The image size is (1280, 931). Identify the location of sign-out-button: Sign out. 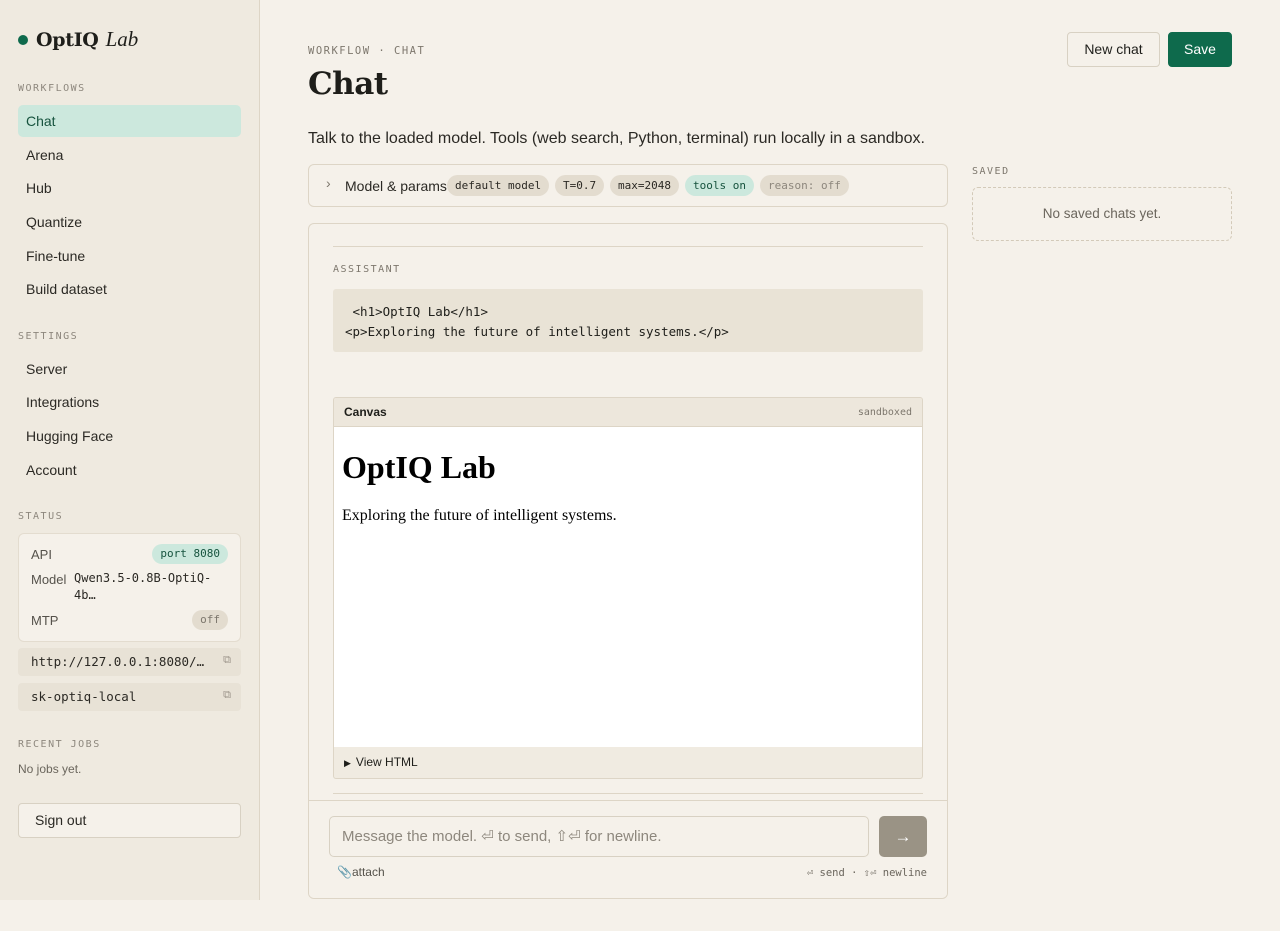
(129, 820).